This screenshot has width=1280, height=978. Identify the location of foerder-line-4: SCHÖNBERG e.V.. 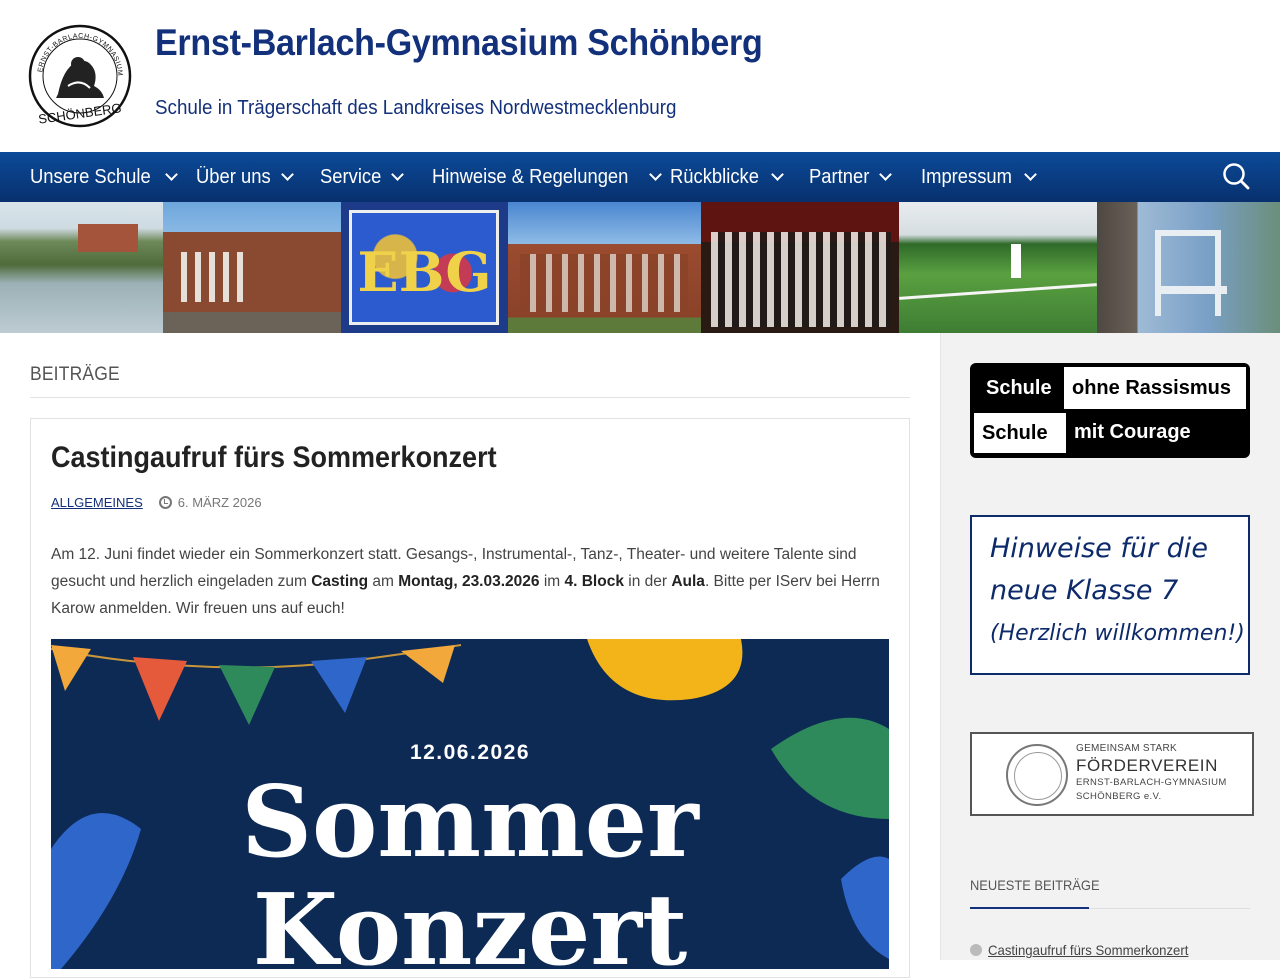
(1119, 796).